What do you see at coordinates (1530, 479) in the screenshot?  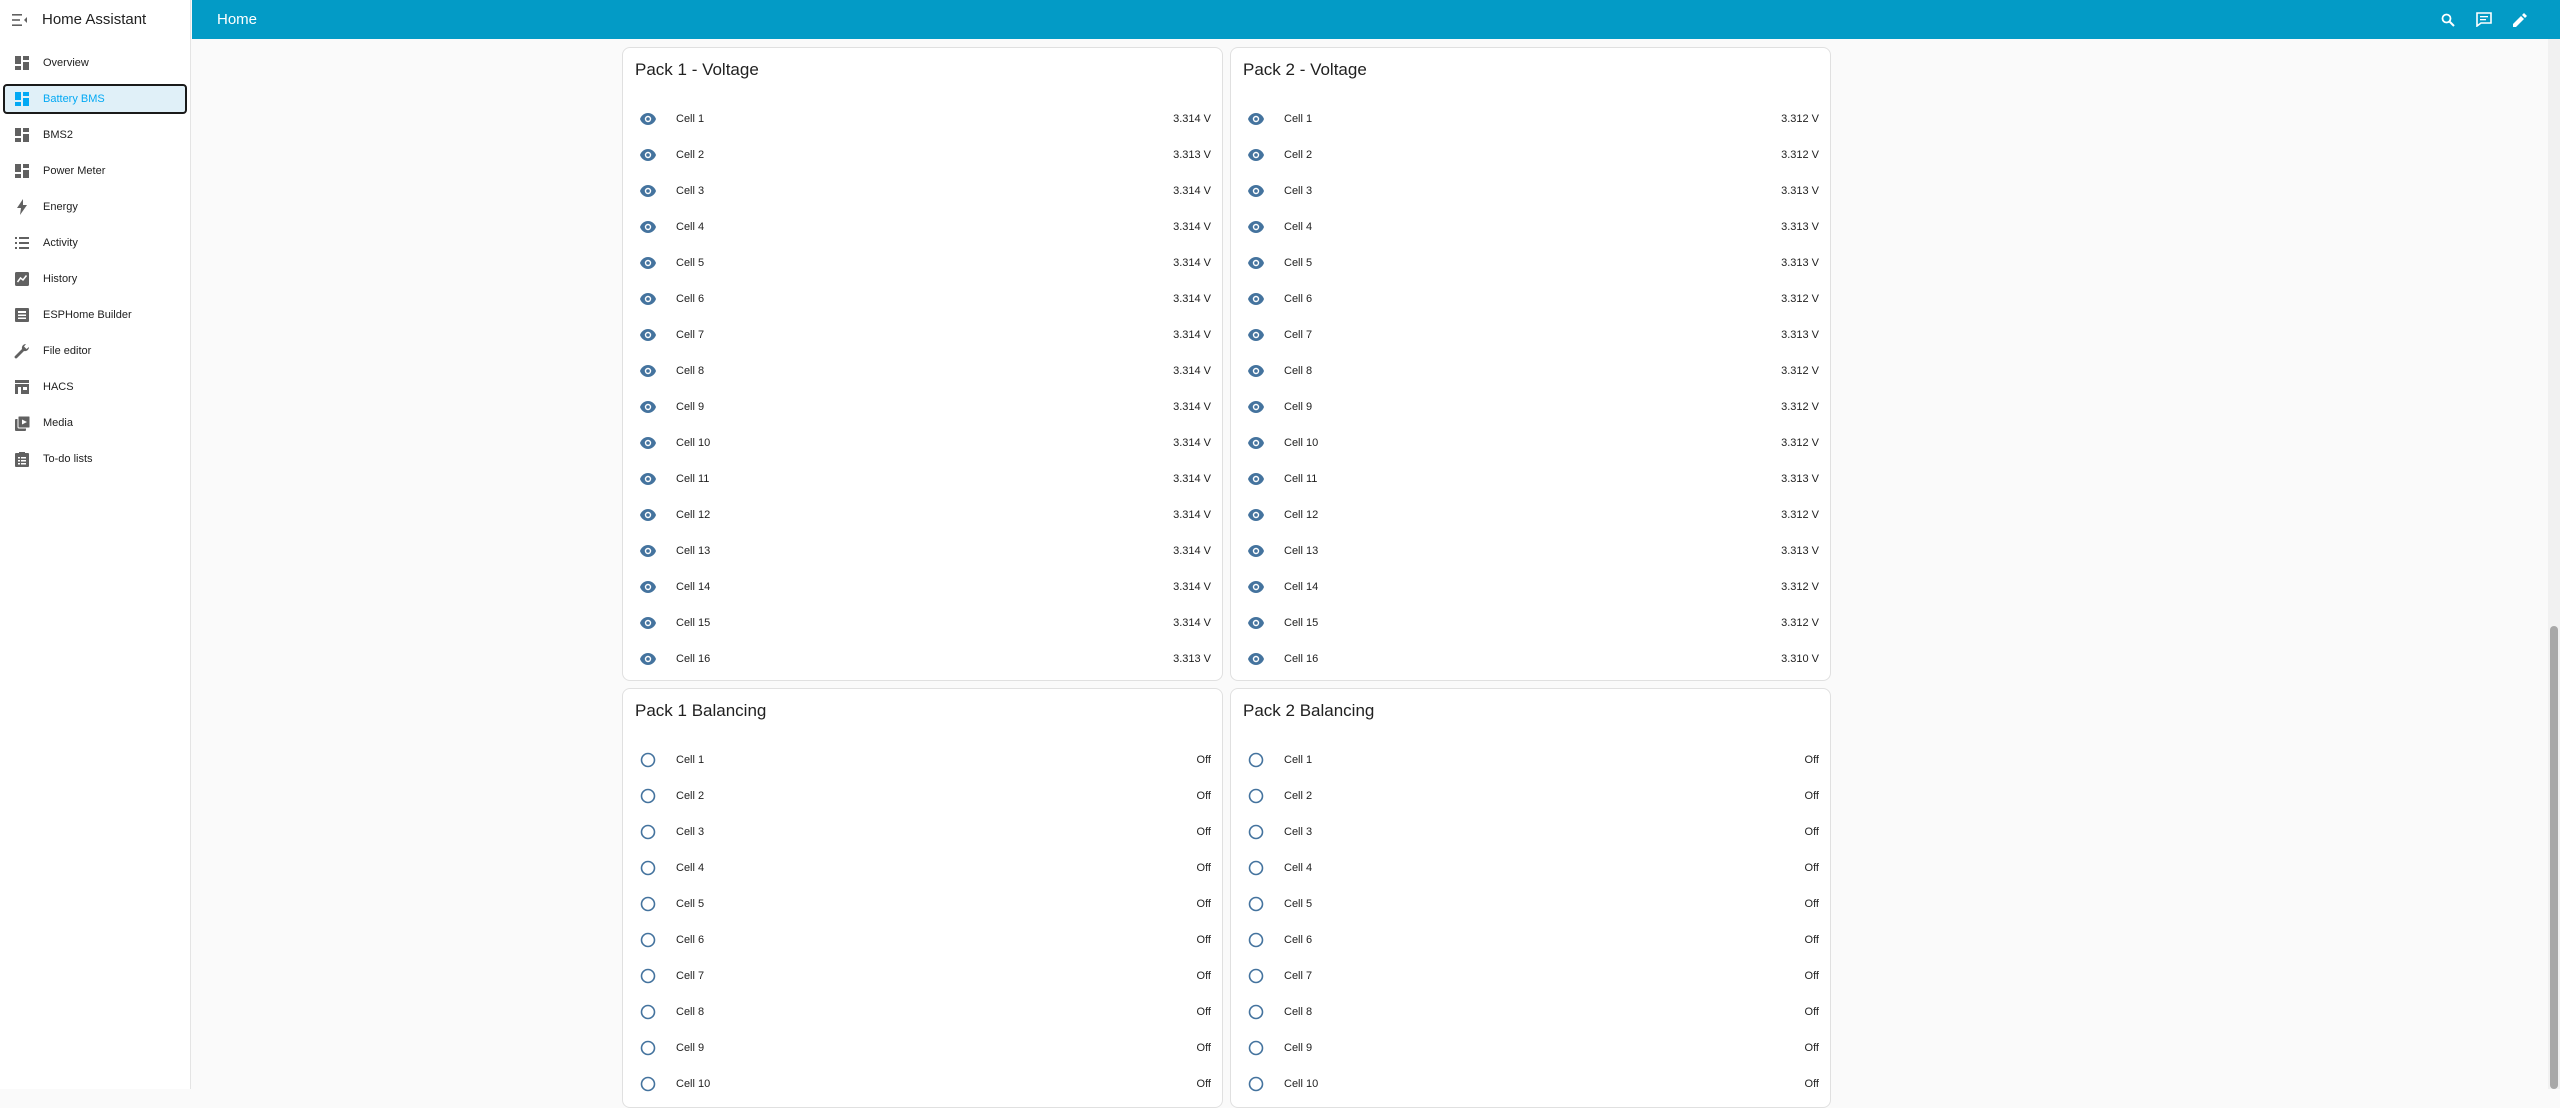 I see `entity-row: Cell 11 3.313 V` at bounding box center [1530, 479].